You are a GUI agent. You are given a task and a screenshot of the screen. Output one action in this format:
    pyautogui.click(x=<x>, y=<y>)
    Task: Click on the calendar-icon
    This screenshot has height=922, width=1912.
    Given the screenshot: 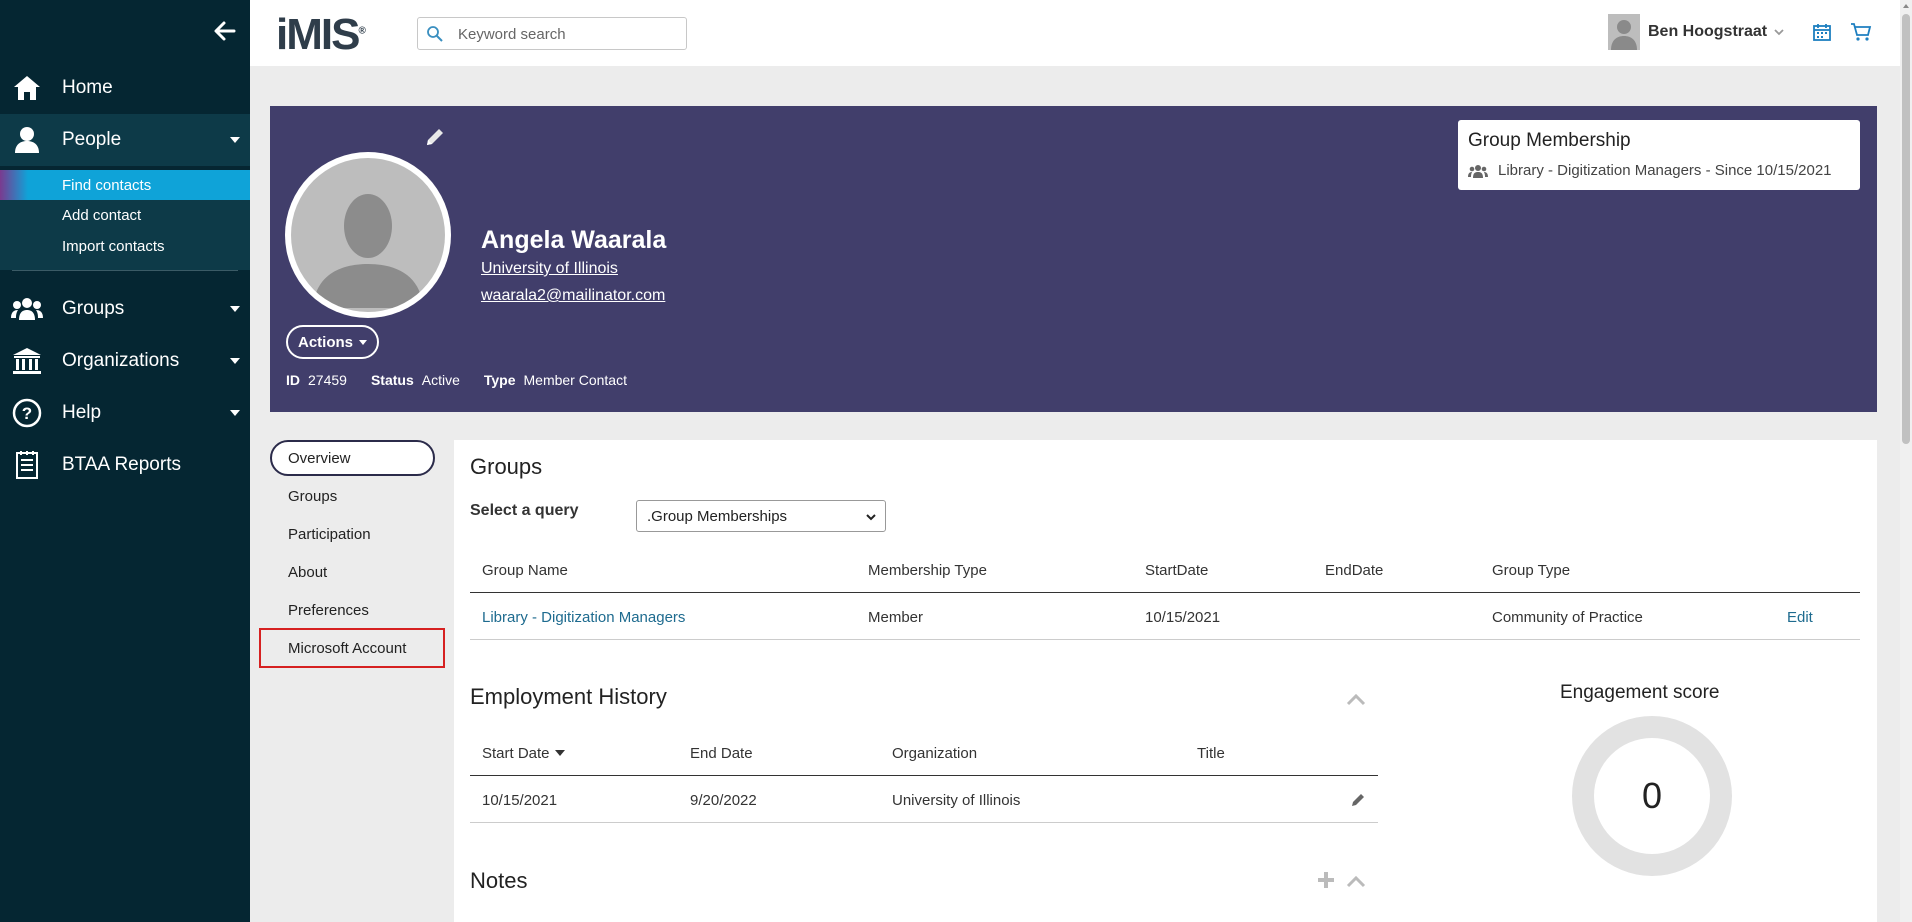 What is the action you would take?
    pyautogui.click(x=1822, y=32)
    